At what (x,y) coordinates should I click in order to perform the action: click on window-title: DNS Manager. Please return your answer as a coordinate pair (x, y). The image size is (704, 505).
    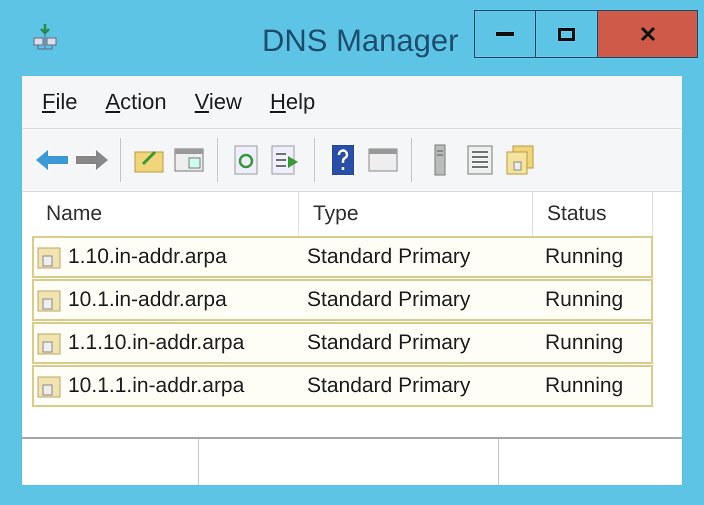
    Looking at the image, I should click on (360, 41).